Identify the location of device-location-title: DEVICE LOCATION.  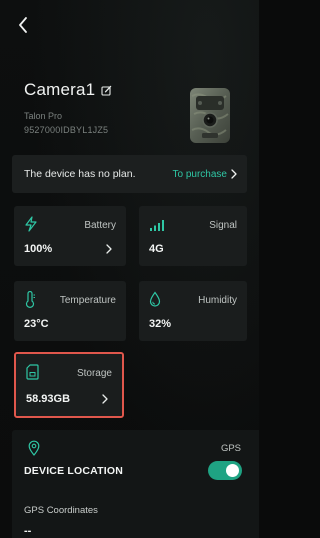
(74, 471).